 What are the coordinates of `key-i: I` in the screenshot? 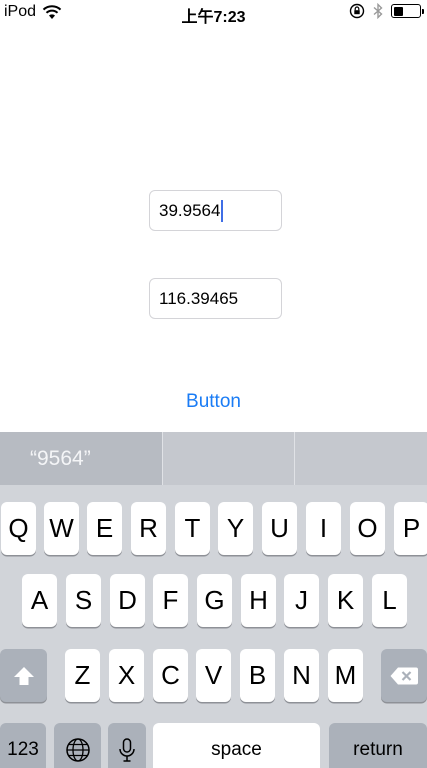 It's located at (323, 528).